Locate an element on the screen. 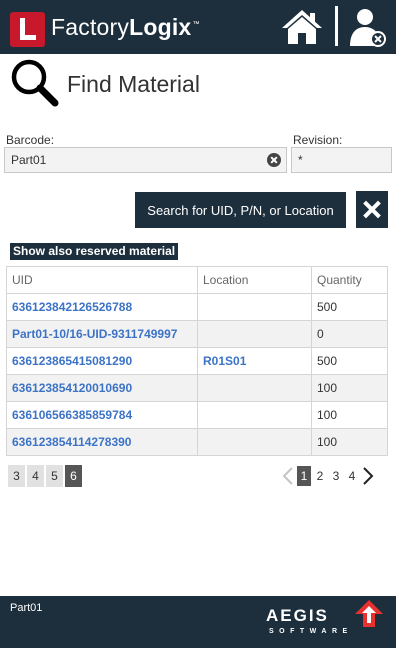 The height and width of the screenshot is (648, 396). table-row: 636123854120010690 100 is located at coordinates (197, 388).